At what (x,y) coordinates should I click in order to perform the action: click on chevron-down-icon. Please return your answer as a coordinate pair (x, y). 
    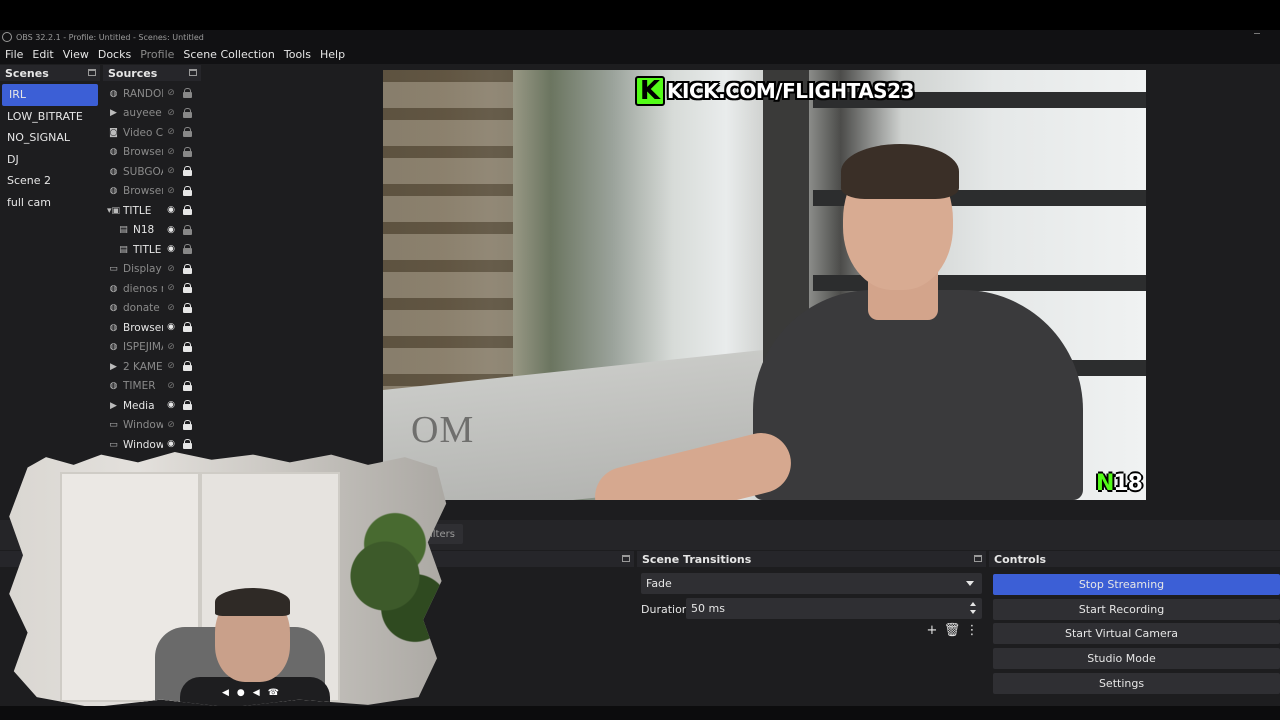
    Looking at the image, I should click on (970, 583).